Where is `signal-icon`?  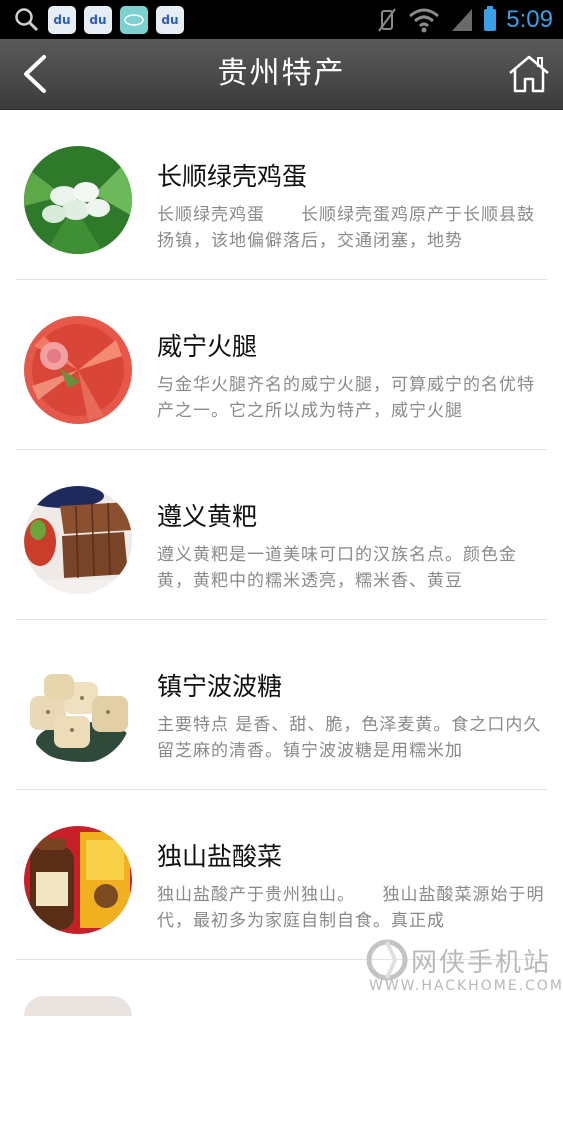
signal-icon is located at coordinates (462, 19).